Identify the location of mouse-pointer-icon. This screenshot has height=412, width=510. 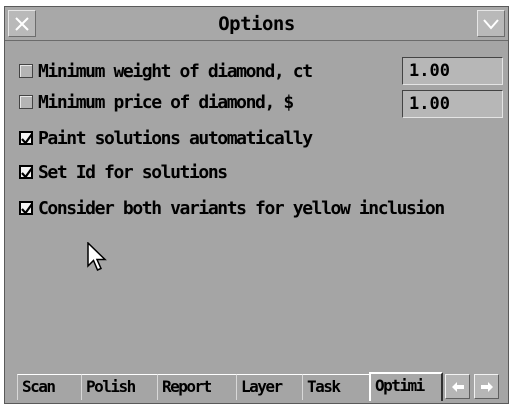
(97, 256).